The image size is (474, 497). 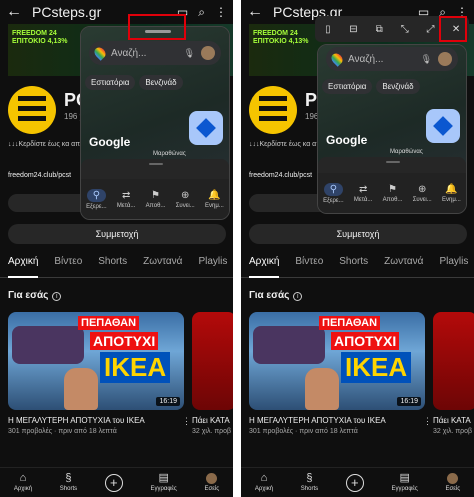 What do you see at coordinates (445, 59) in the screenshot?
I see `profile-avatar-right` at bounding box center [445, 59].